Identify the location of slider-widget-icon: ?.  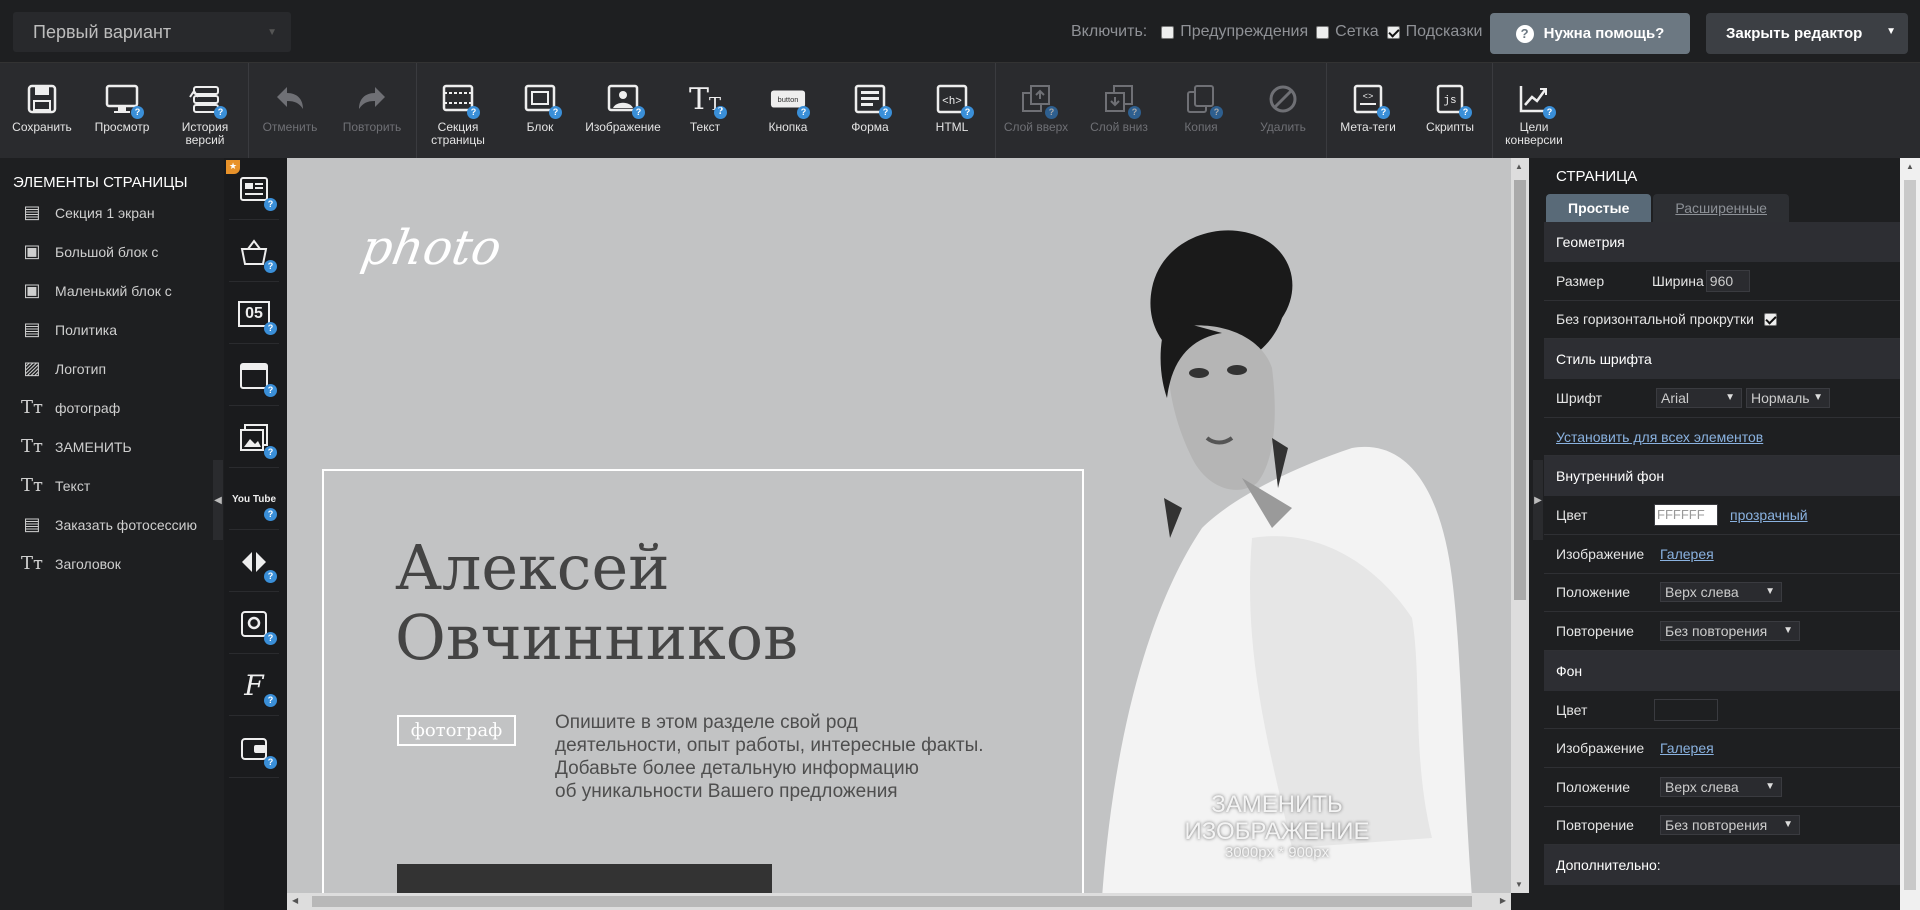
(254, 562).